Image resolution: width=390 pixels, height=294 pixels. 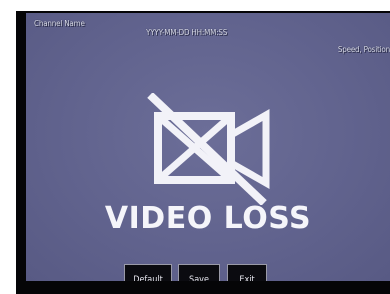 What do you see at coordinates (148, 272) in the screenshot?
I see `default-button: Default` at bounding box center [148, 272].